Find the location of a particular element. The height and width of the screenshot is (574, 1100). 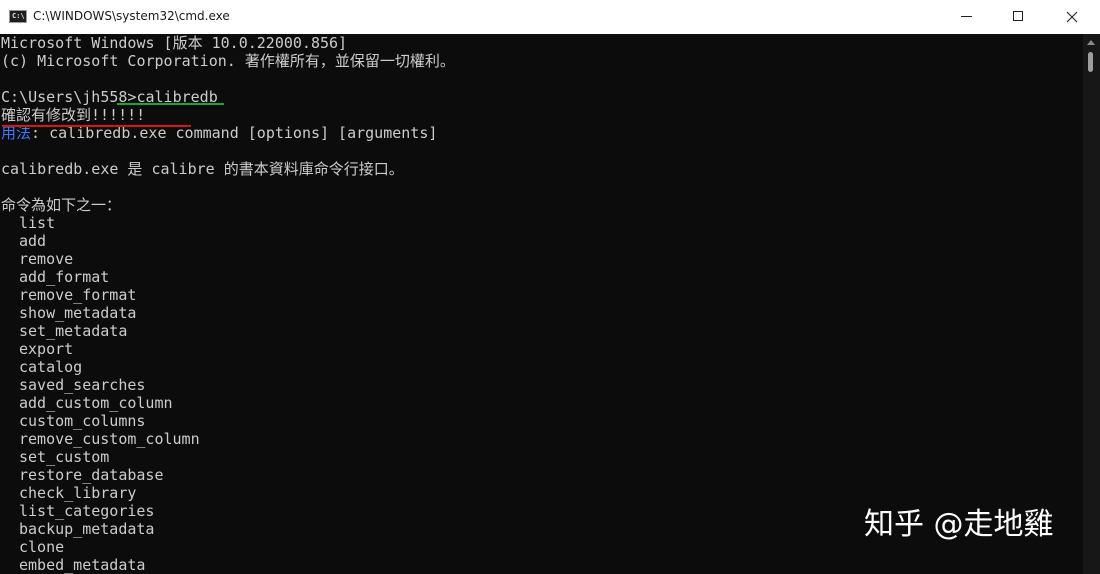

console-line: calibredb.exe 是 calibre 的書本資料庫命令行接口。 is located at coordinates (202, 169).